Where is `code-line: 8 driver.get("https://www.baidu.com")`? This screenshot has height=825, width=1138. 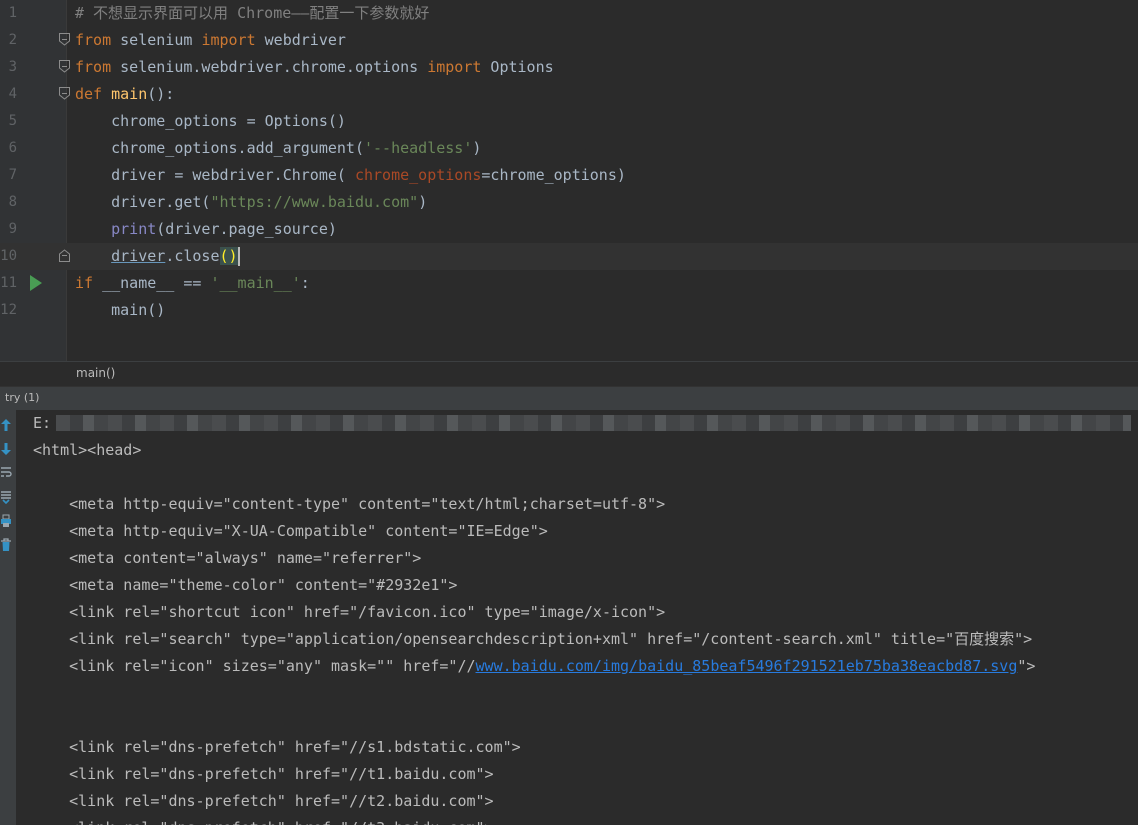
code-line: 8 driver.get("https://www.baidu.com") is located at coordinates (569, 202).